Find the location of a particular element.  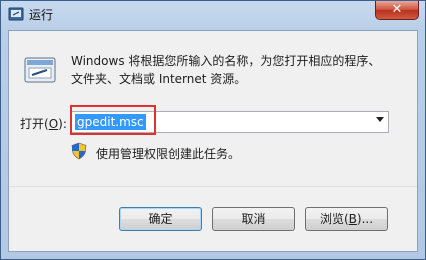

open-label-access-key: O is located at coordinates (53, 124).